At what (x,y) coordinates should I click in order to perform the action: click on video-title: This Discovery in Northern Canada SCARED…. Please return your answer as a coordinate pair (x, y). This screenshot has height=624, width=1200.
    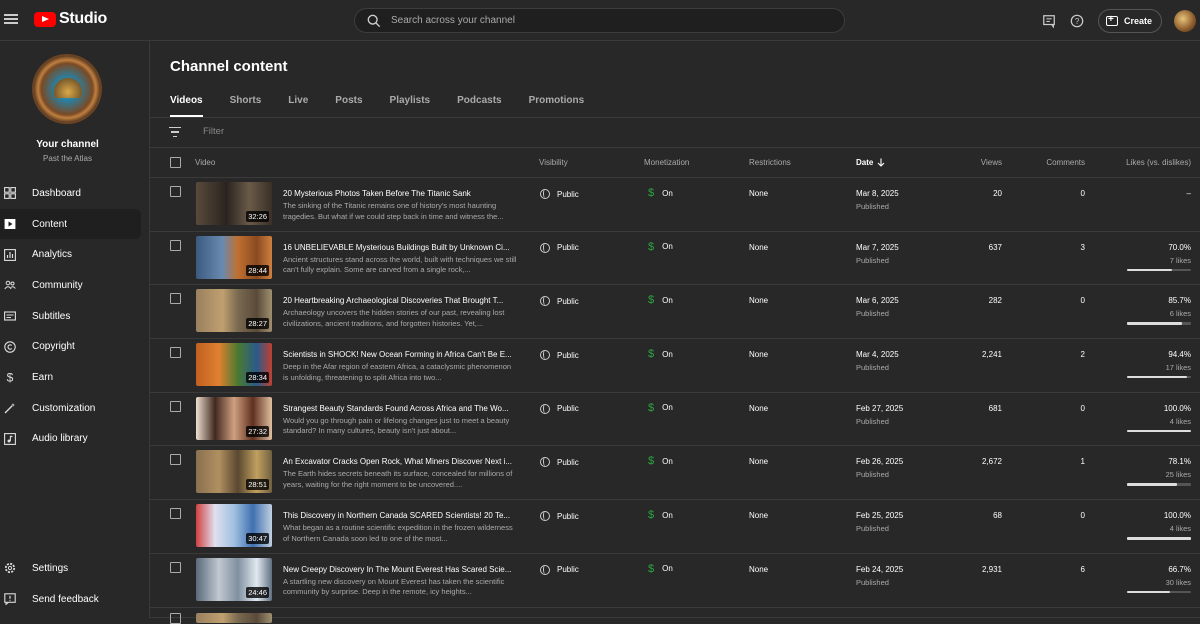
    Looking at the image, I should click on (400, 515).